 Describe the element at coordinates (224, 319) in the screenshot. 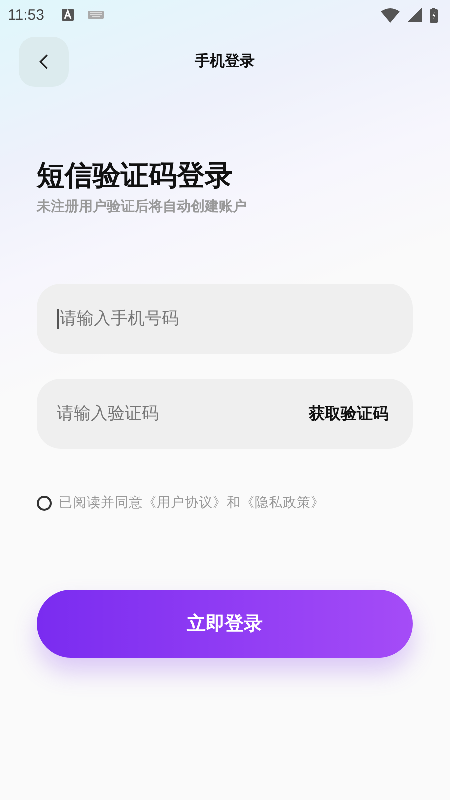

I see `phone-input: 请输入手机号码` at that location.